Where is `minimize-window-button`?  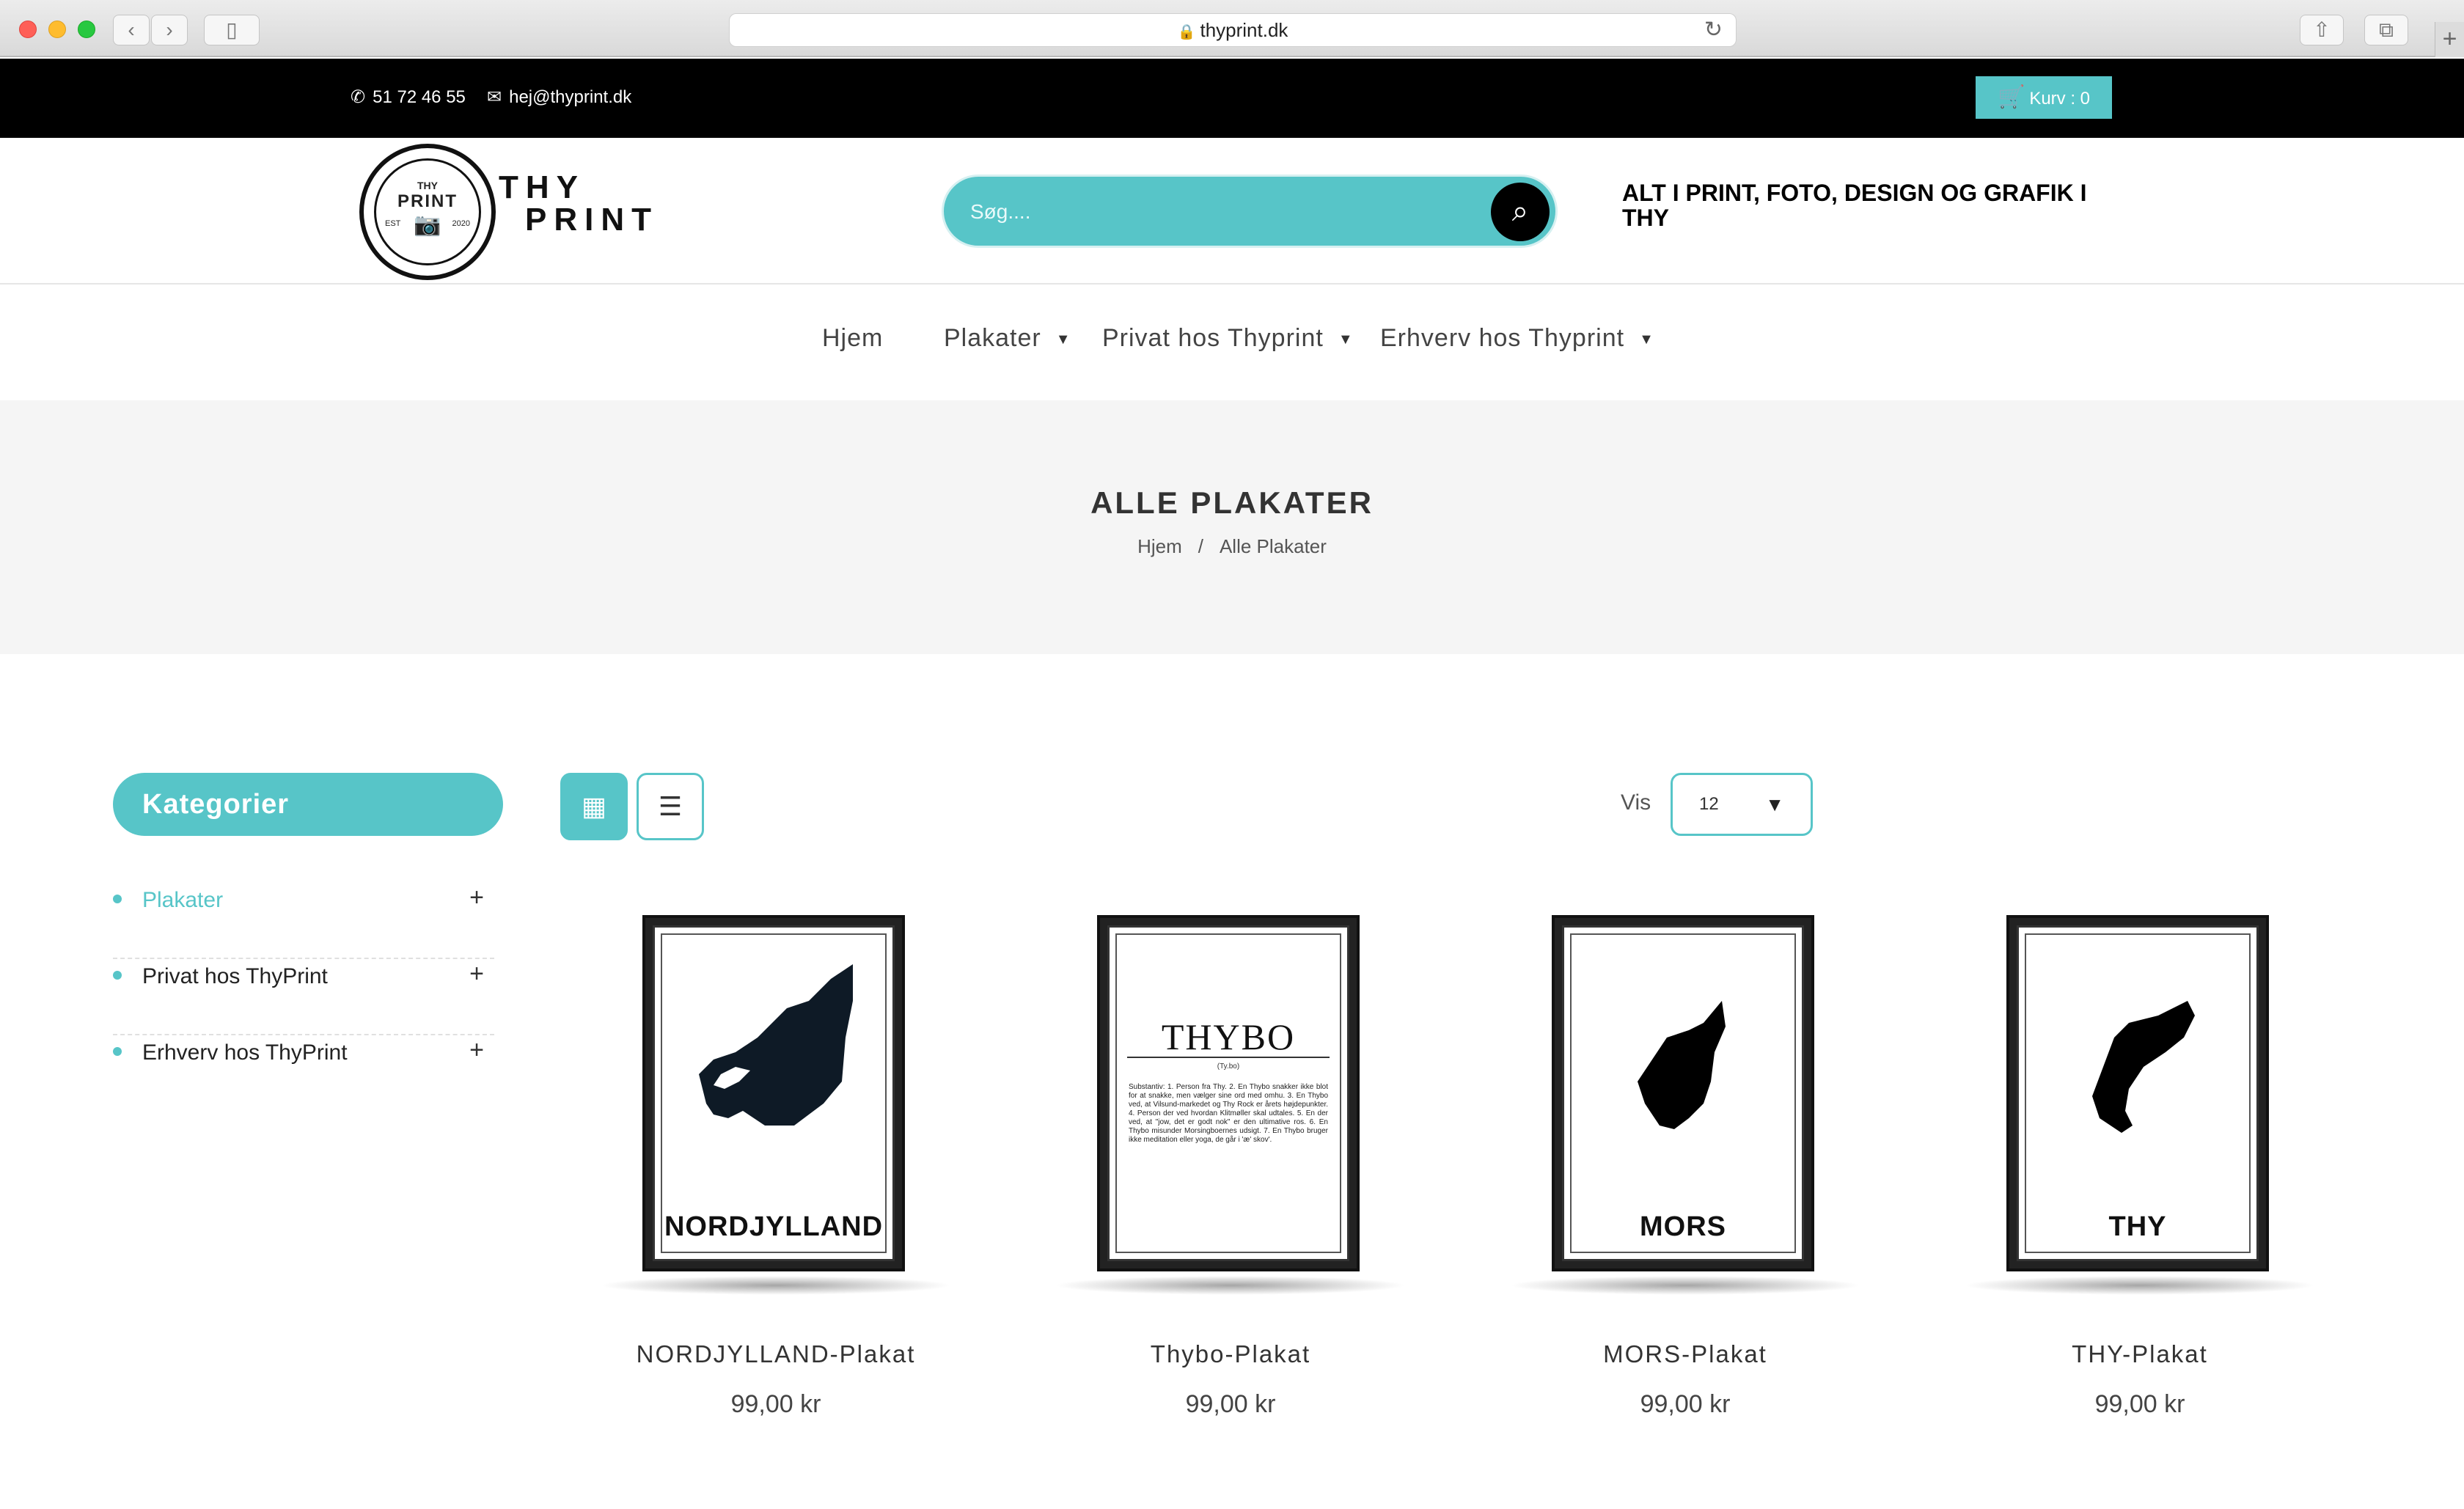
minimize-window-button is located at coordinates (57, 30).